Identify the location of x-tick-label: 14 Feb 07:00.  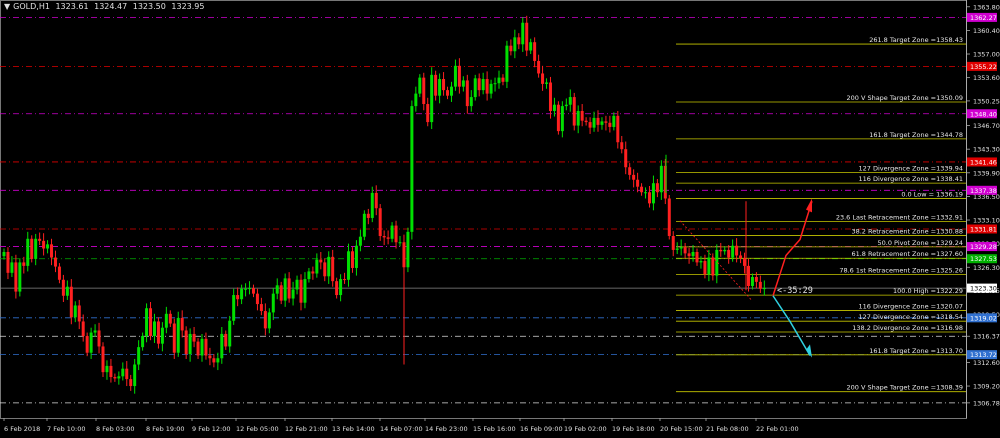
(401, 429).